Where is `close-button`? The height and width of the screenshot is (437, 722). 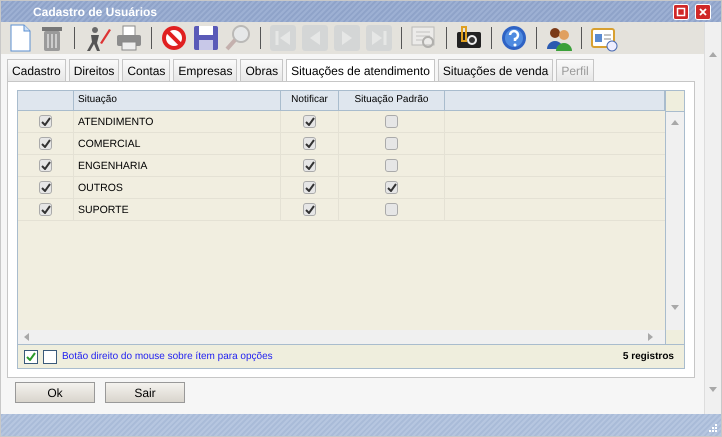 close-button is located at coordinates (703, 12).